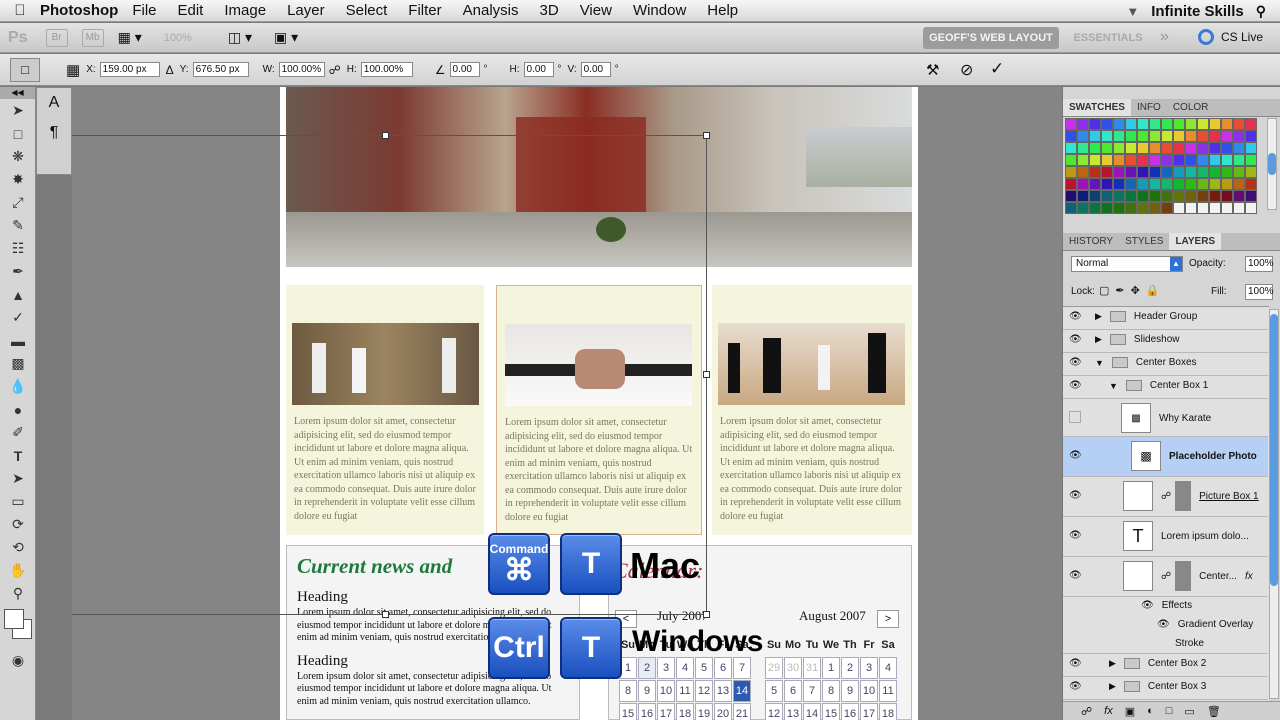 This screenshot has height=720, width=1280. I want to click on history-brush-tool-icon: ✓, so click(18, 317).